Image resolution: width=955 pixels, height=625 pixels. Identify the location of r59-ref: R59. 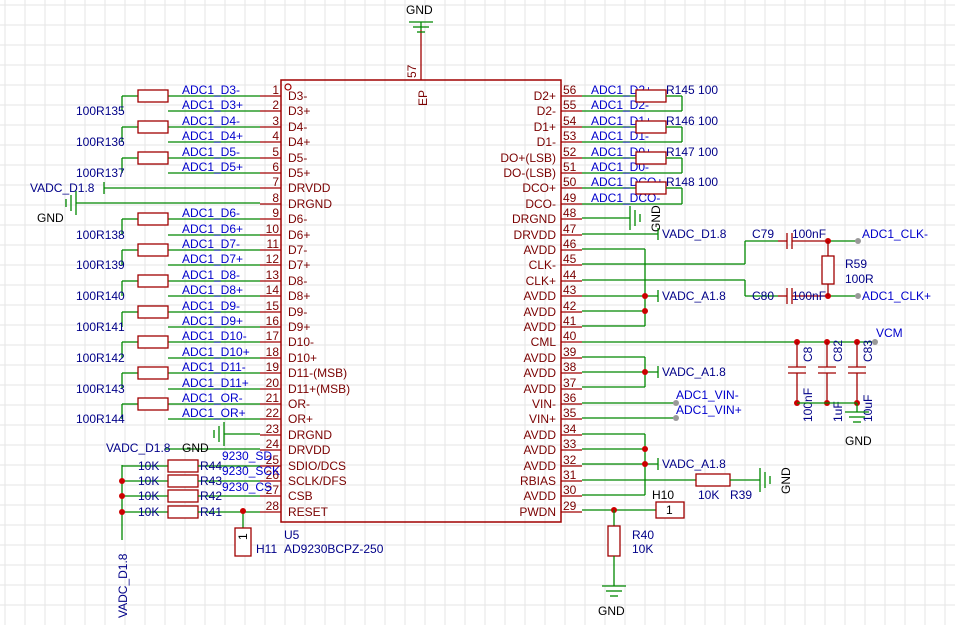
(856, 264).